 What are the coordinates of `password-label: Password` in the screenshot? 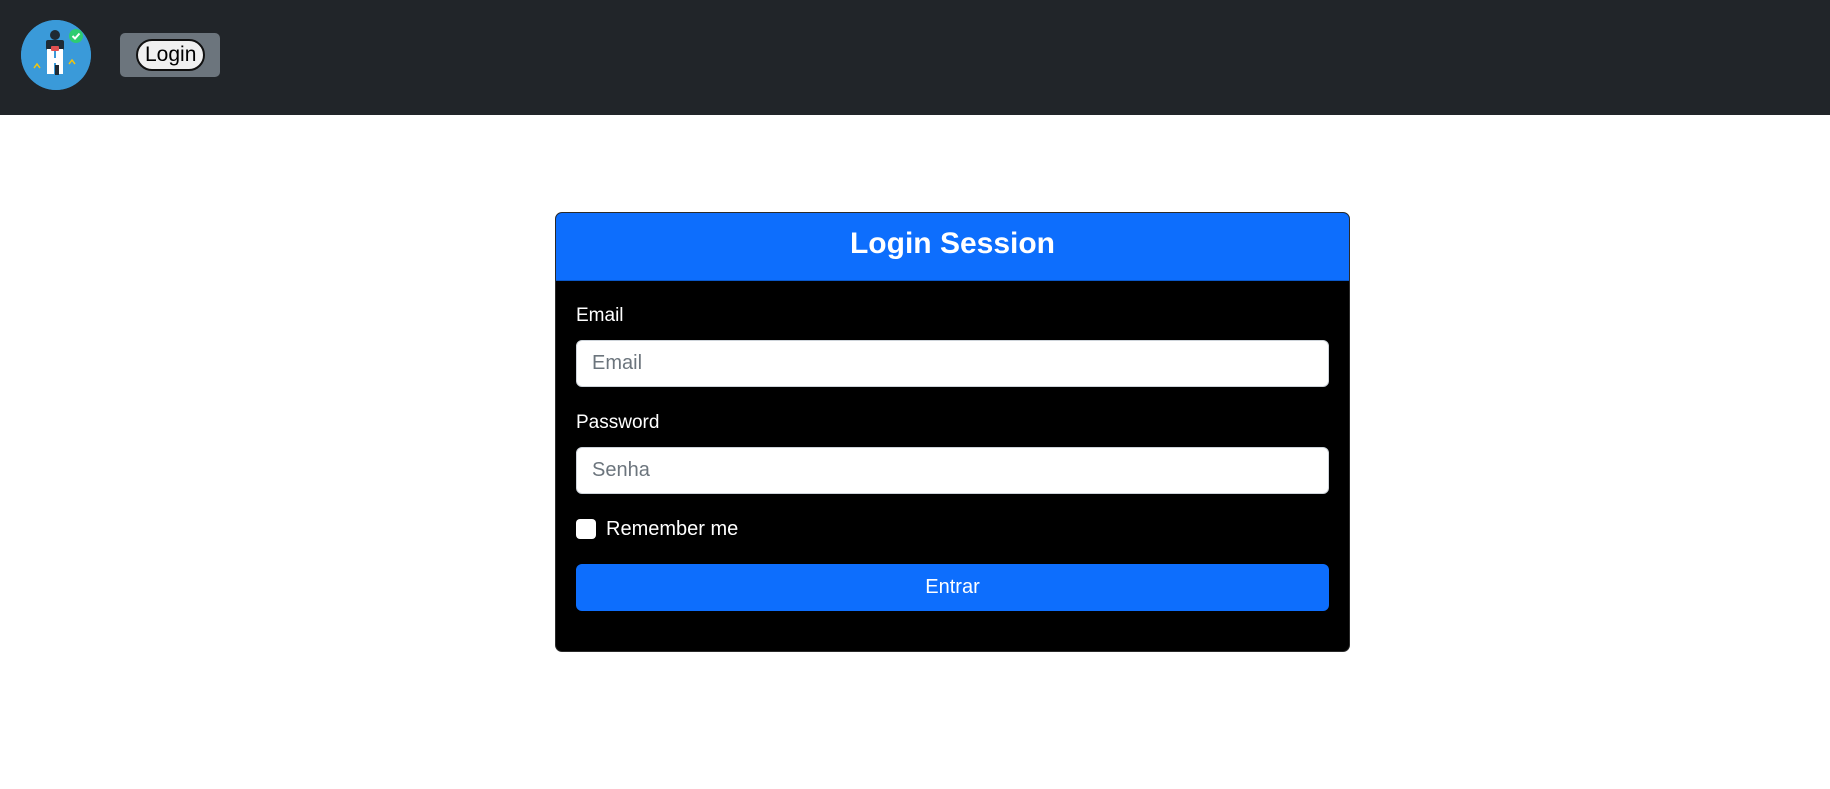 It's located at (618, 422).